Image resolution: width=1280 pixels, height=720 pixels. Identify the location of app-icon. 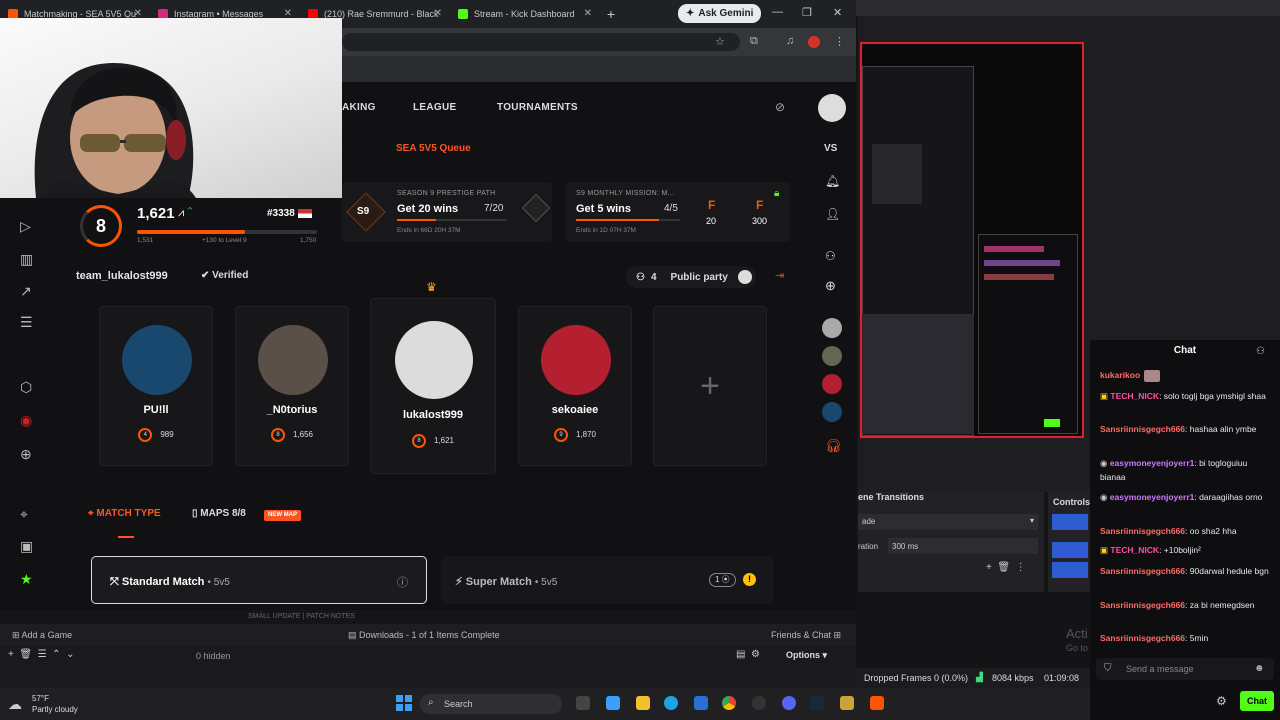
(847, 703).